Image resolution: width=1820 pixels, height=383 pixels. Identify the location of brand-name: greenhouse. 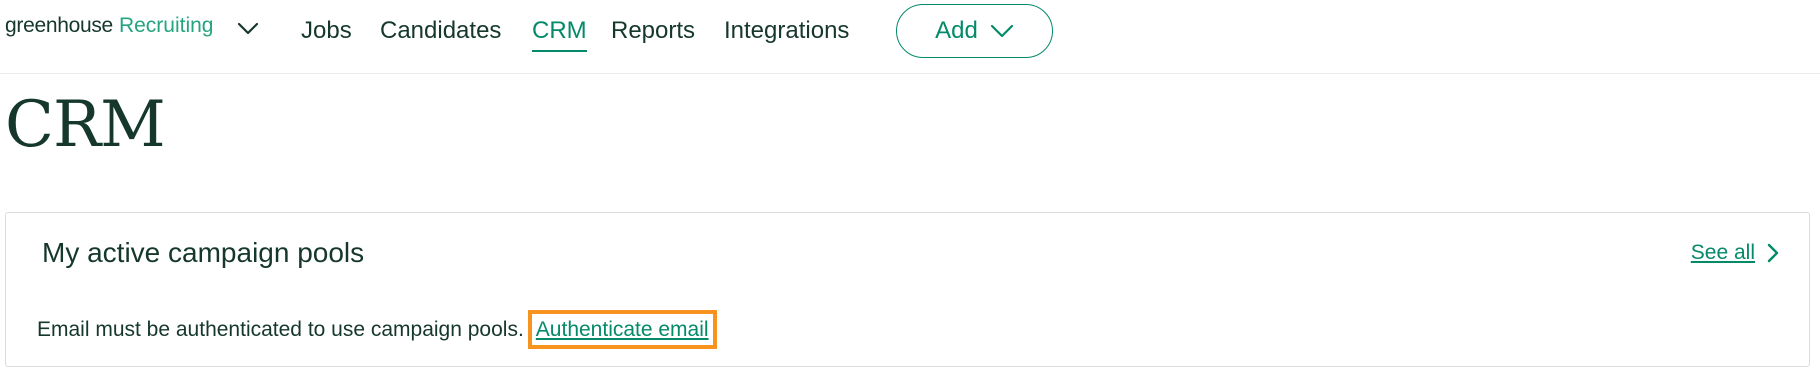
(59, 25).